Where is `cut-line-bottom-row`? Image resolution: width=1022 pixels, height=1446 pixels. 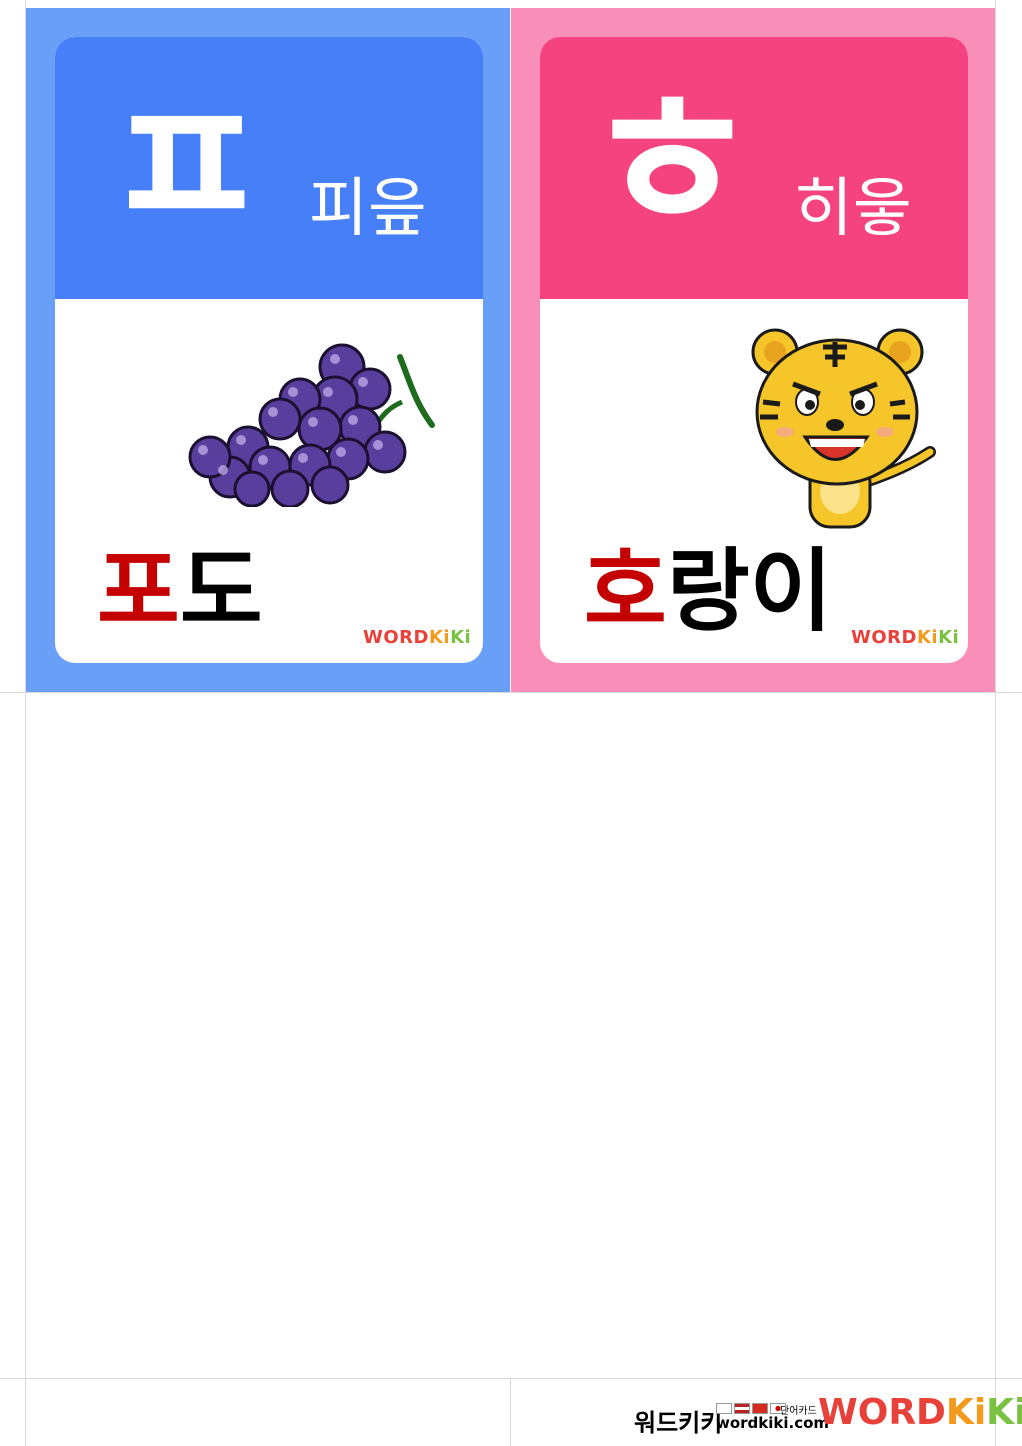
cut-line-bottom-row is located at coordinates (511, 1378).